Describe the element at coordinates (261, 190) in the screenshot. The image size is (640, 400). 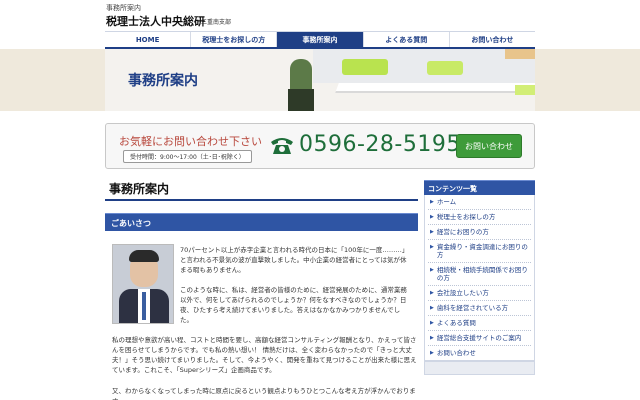
I see `page-title: 事務所案内` at that location.